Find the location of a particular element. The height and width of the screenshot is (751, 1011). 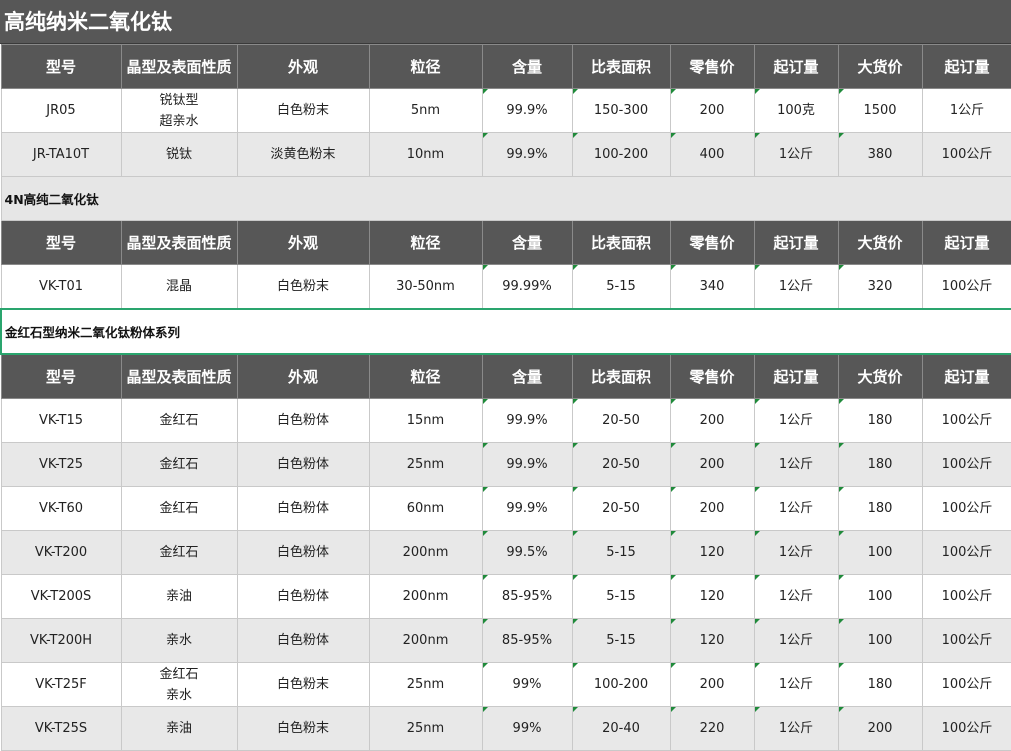

cell-model: JR05 is located at coordinates (61, 111).